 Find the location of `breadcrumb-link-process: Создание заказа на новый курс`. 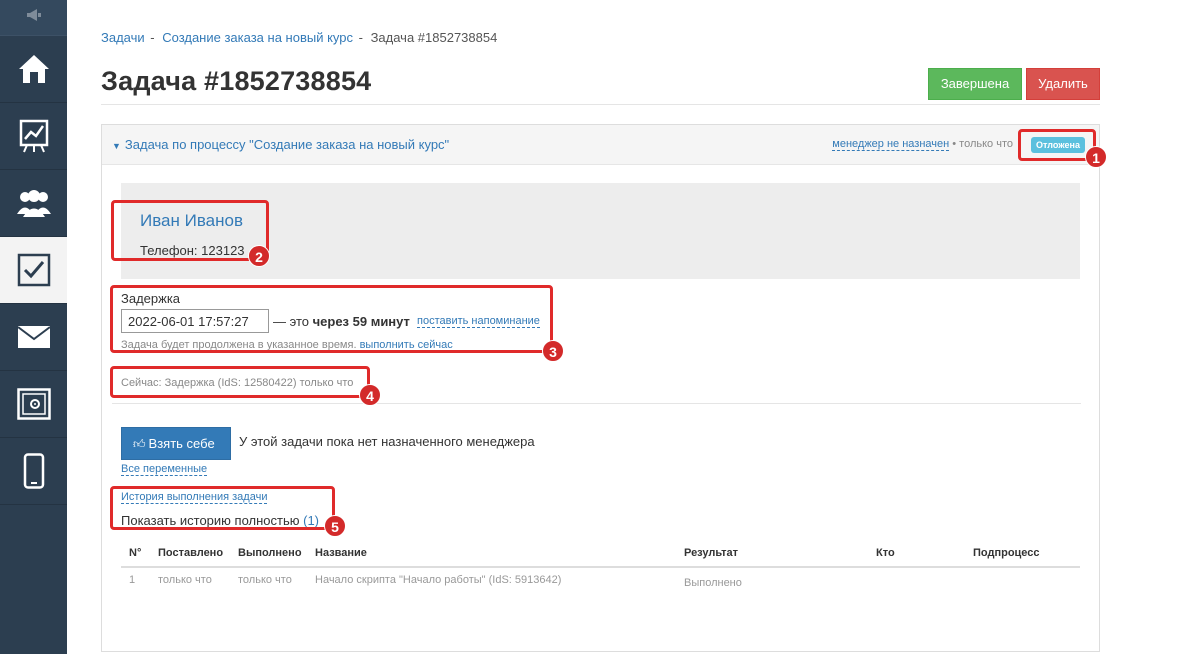

breadcrumb-link-process: Создание заказа на новый курс is located at coordinates (257, 37).